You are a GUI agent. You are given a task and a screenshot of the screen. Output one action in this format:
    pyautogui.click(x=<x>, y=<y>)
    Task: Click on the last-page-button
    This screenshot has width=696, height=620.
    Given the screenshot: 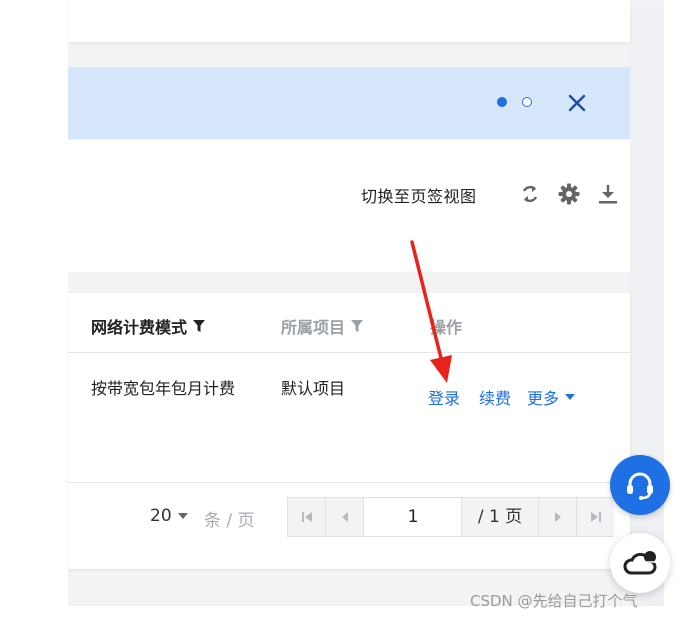 What is the action you would take?
    pyautogui.click(x=595, y=517)
    